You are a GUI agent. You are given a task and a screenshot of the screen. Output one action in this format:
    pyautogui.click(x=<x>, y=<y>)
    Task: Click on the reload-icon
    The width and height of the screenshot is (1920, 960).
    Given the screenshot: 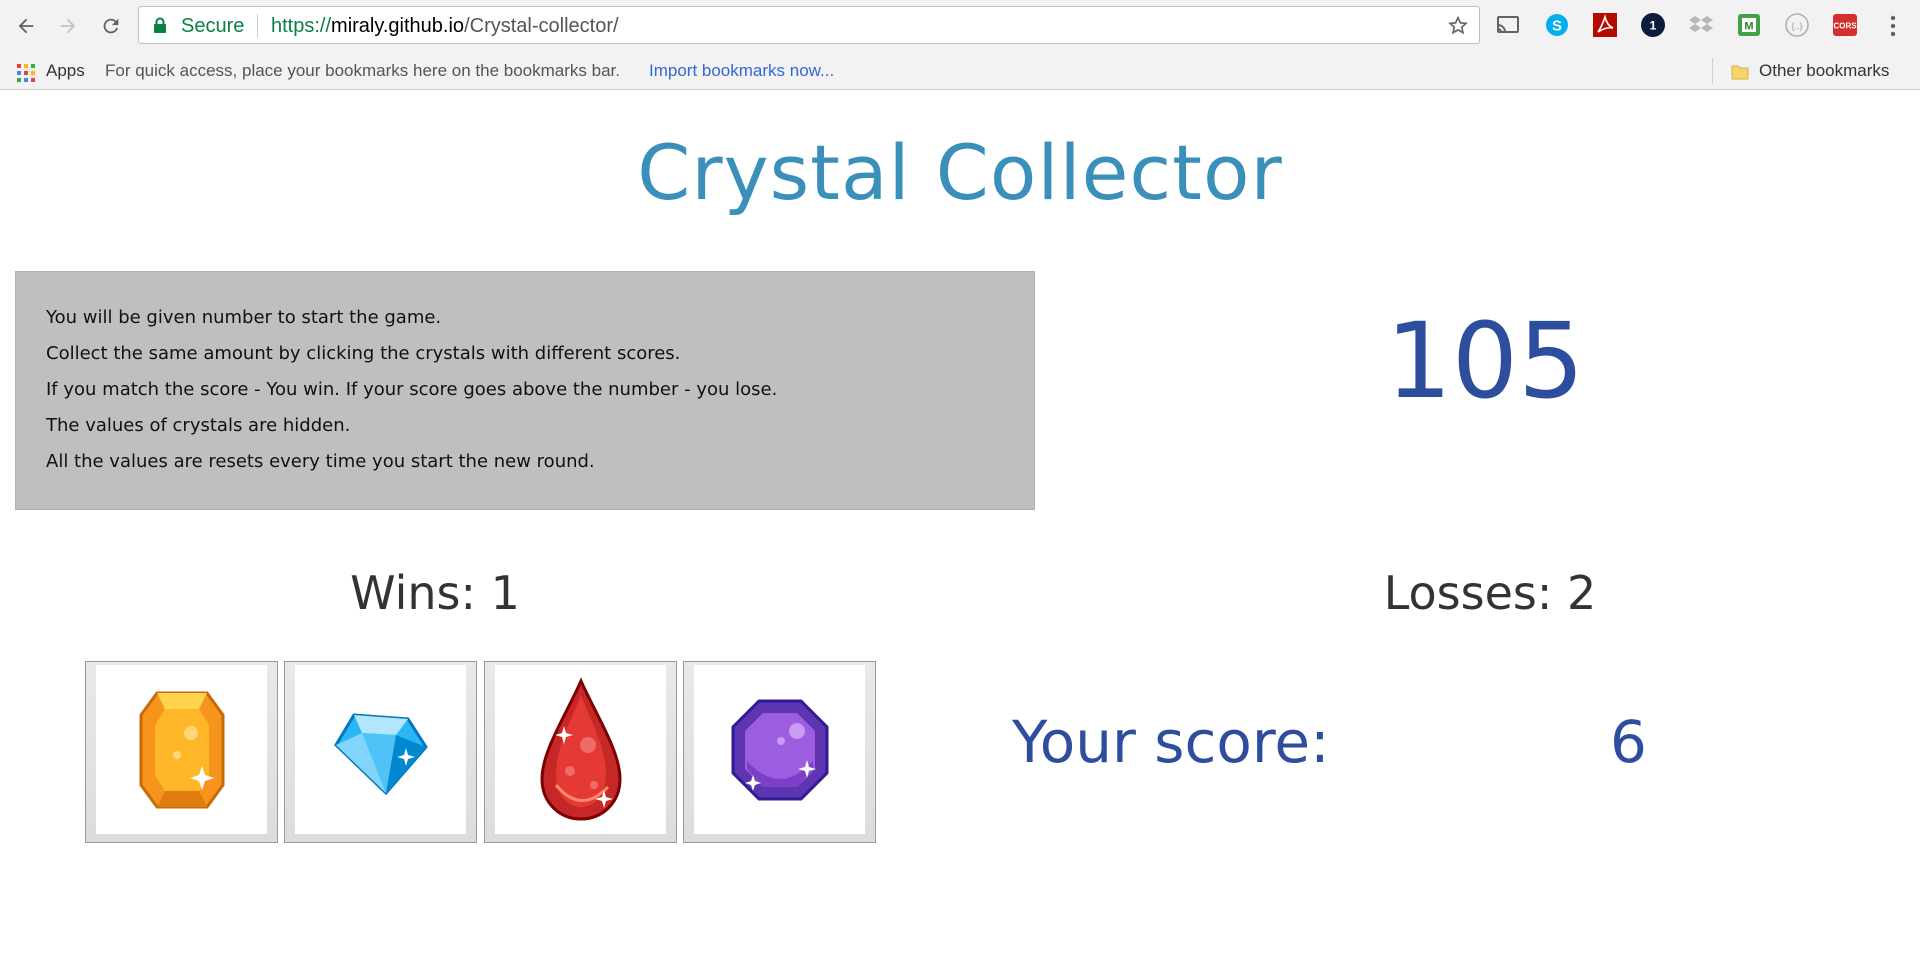 What is the action you would take?
    pyautogui.click(x=111, y=26)
    